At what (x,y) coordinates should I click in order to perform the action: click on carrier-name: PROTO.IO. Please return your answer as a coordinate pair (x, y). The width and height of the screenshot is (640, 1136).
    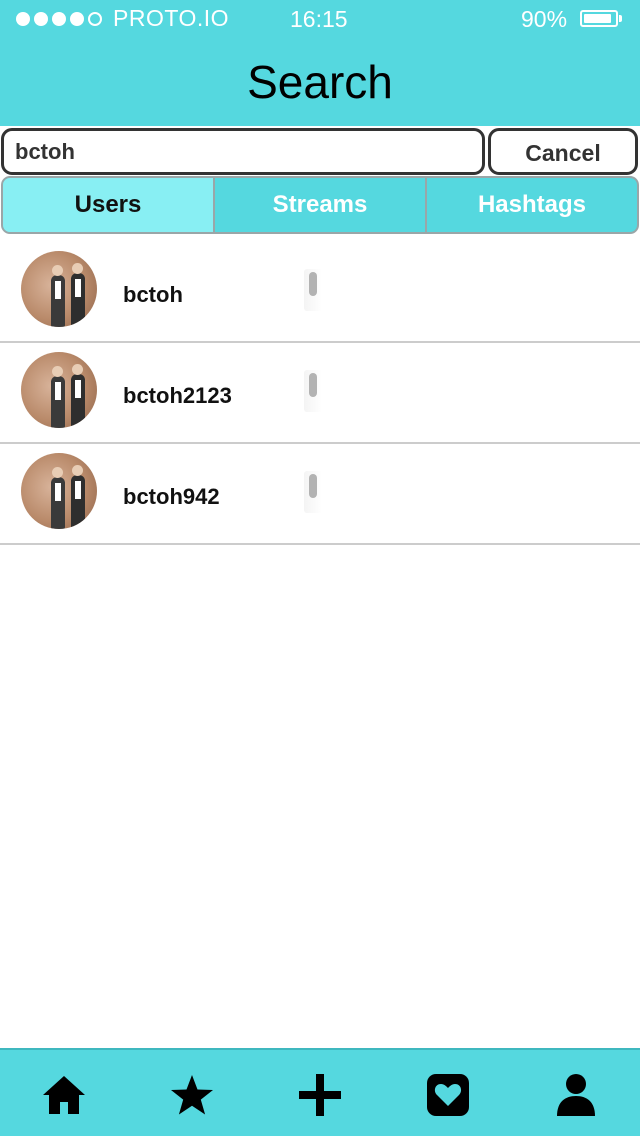
    Looking at the image, I should click on (171, 18).